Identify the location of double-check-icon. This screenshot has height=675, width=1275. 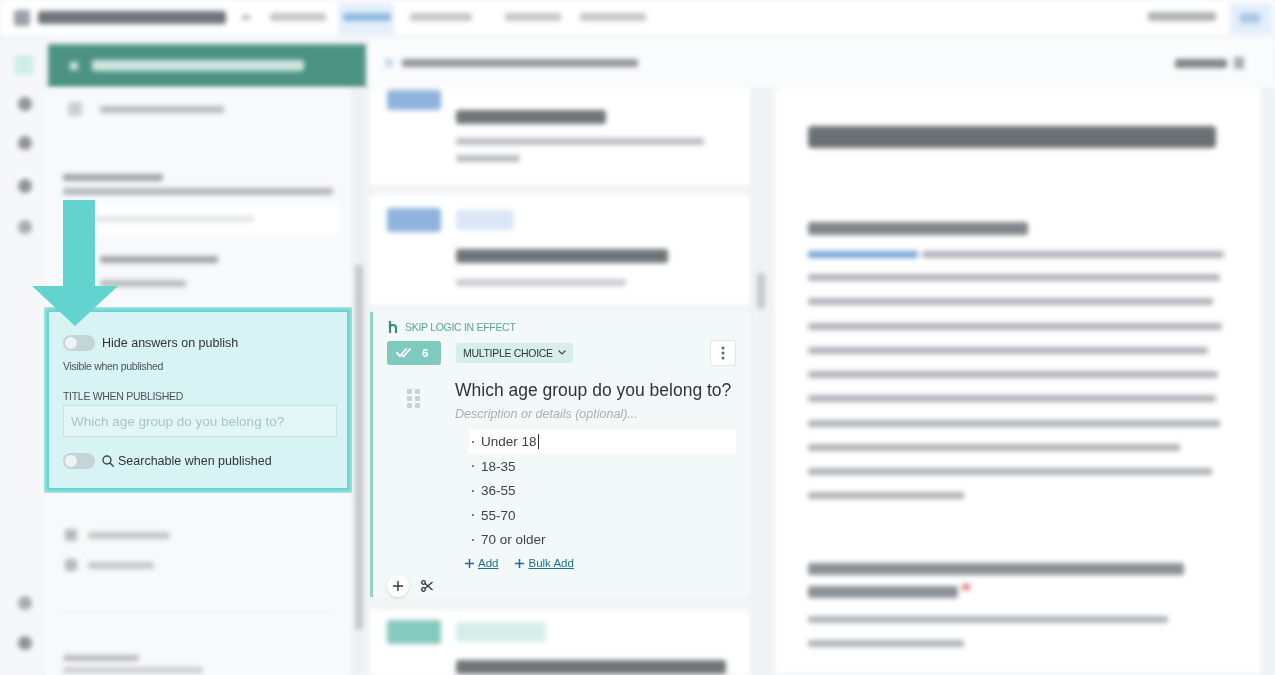
(403, 352).